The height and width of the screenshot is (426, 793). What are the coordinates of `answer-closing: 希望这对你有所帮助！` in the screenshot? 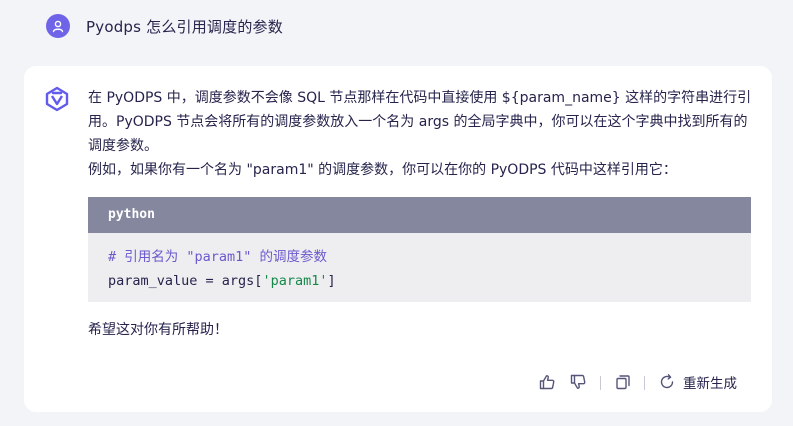 It's located at (158, 330).